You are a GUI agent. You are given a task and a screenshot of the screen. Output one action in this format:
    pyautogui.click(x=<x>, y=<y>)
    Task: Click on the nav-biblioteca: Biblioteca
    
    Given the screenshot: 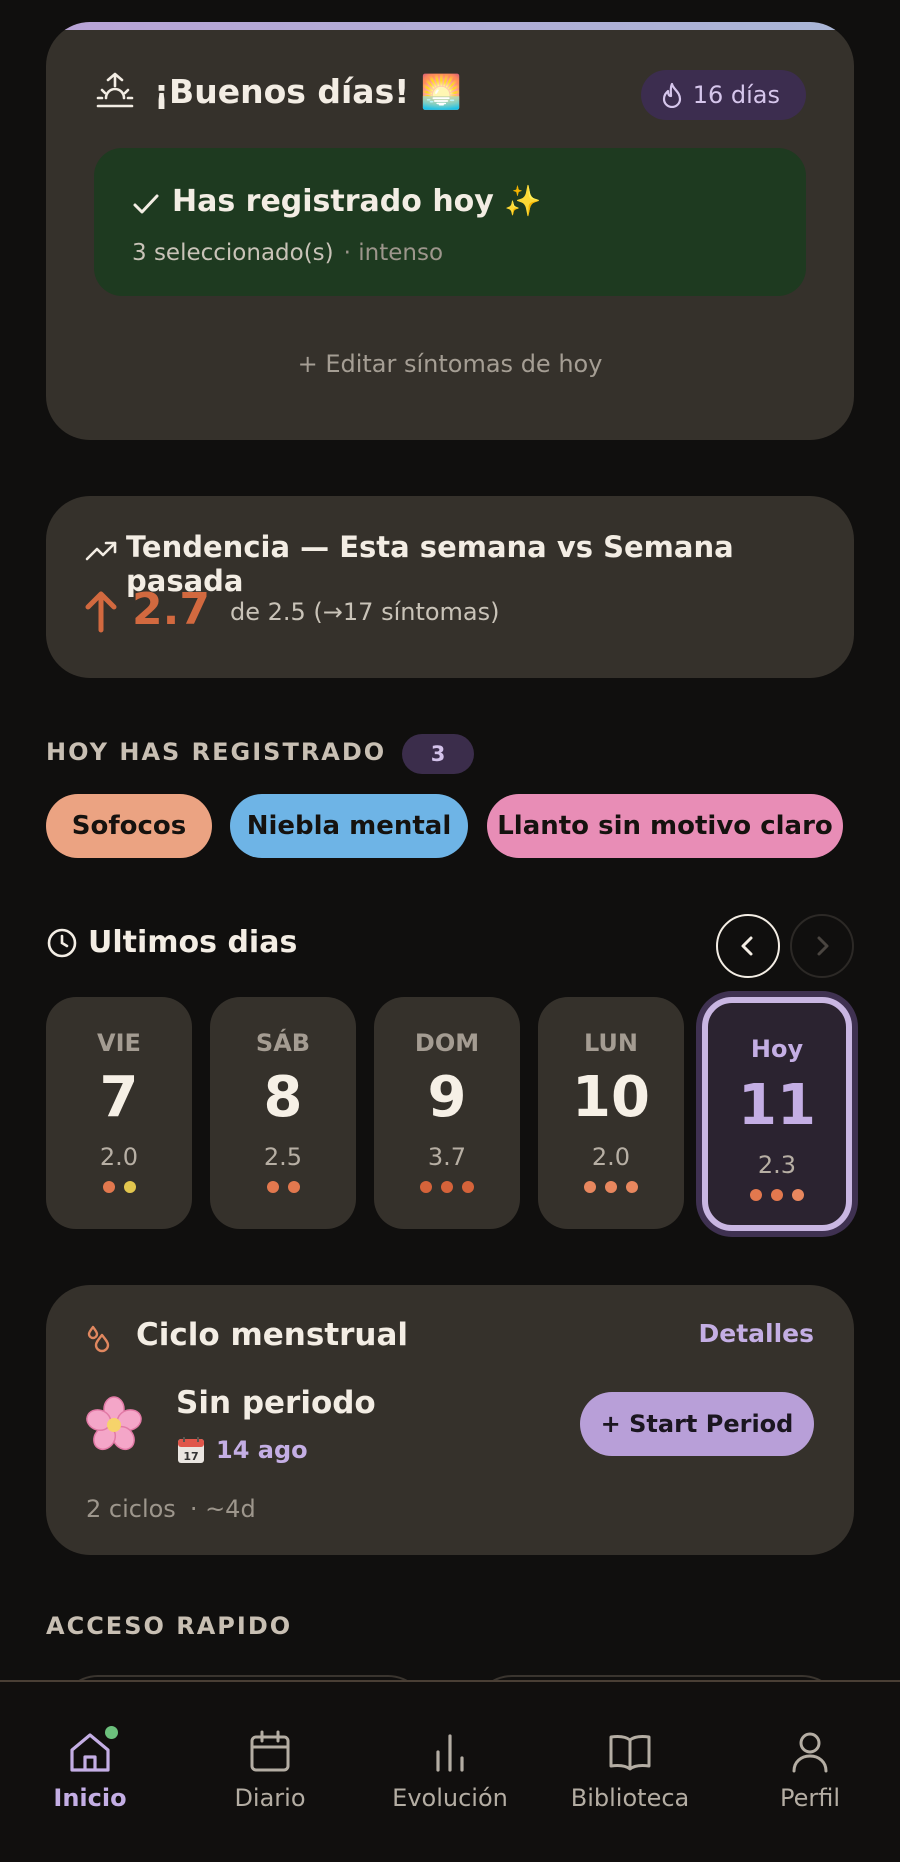 What is the action you would take?
    pyautogui.click(x=630, y=1770)
    